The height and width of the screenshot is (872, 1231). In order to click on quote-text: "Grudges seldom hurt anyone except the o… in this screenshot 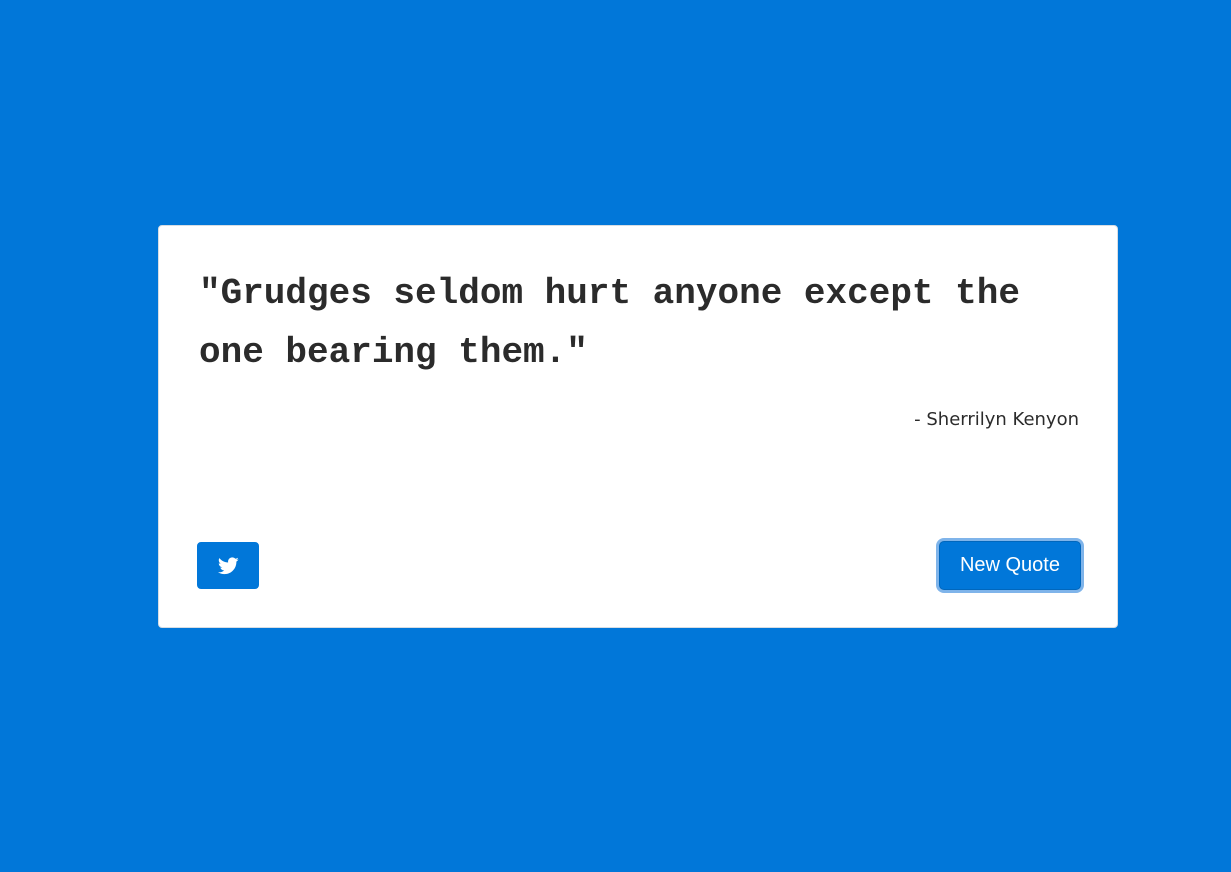, I will do `click(609, 323)`.